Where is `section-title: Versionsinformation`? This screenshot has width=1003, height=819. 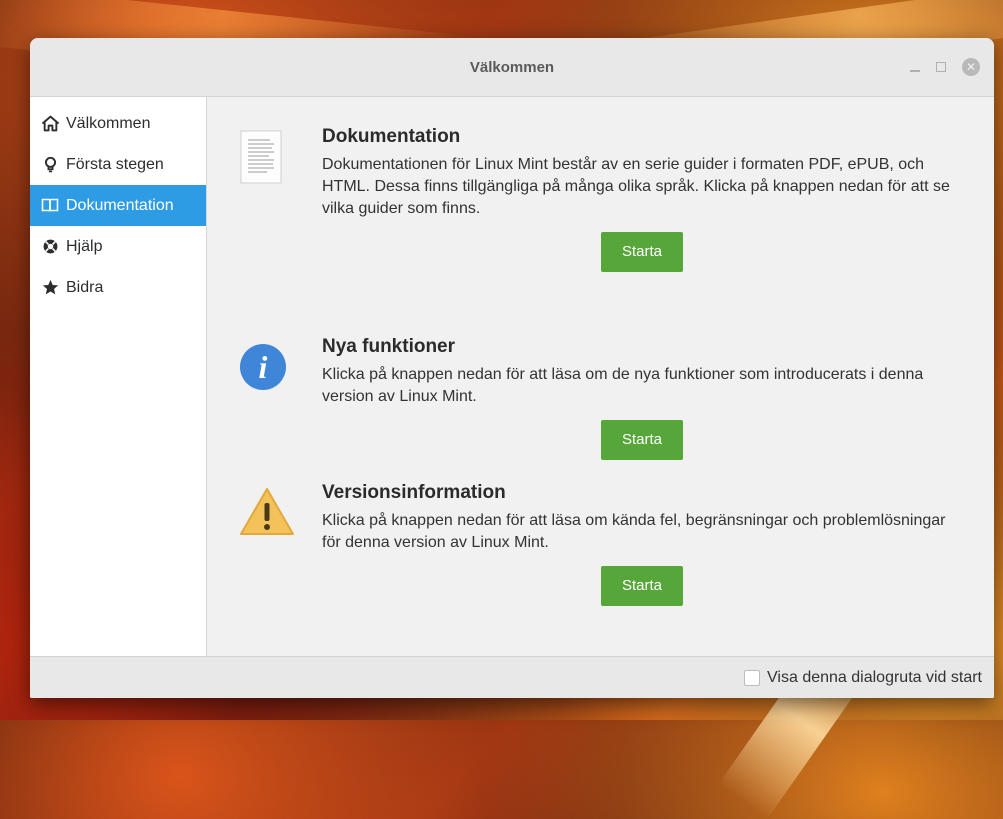
section-title: Versionsinformation is located at coordinates (414, 492).